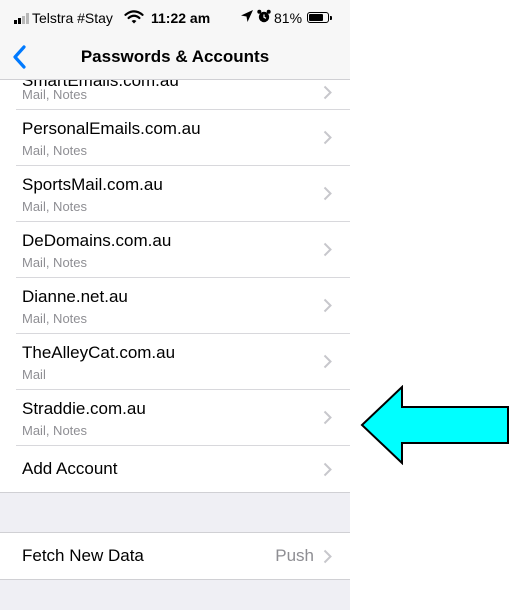  I want to click on signal-icon, so click(22, 18).